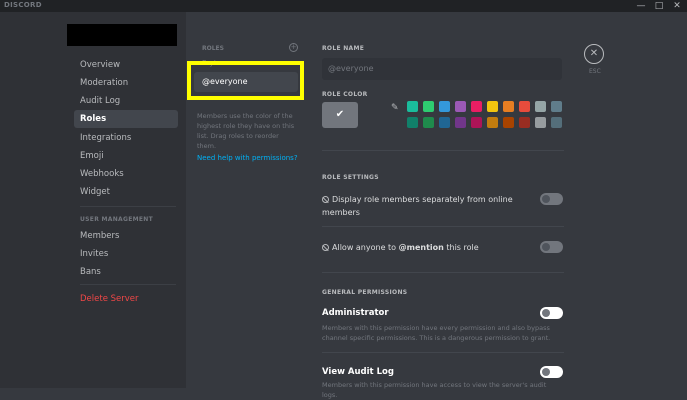  Describe the element at coordinates (126, 156) in the screenshot. I see `sidebar-item-emoji: Emoji` at that location.